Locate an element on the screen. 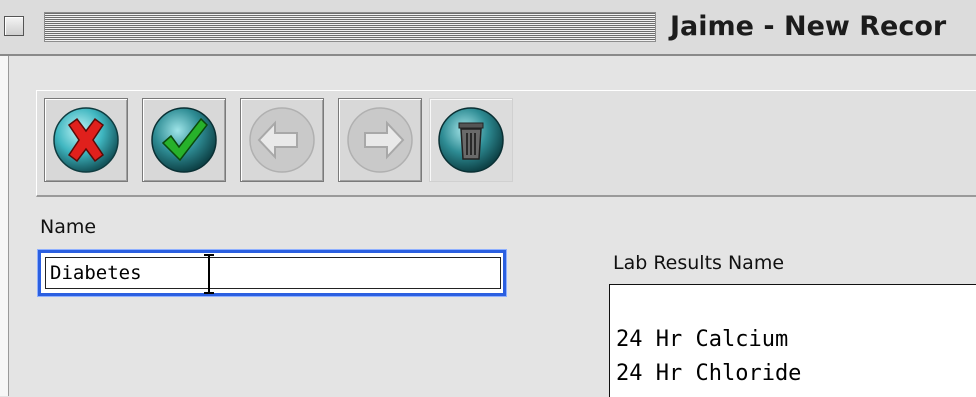  cancel-button is located at coordinates (86, 140).